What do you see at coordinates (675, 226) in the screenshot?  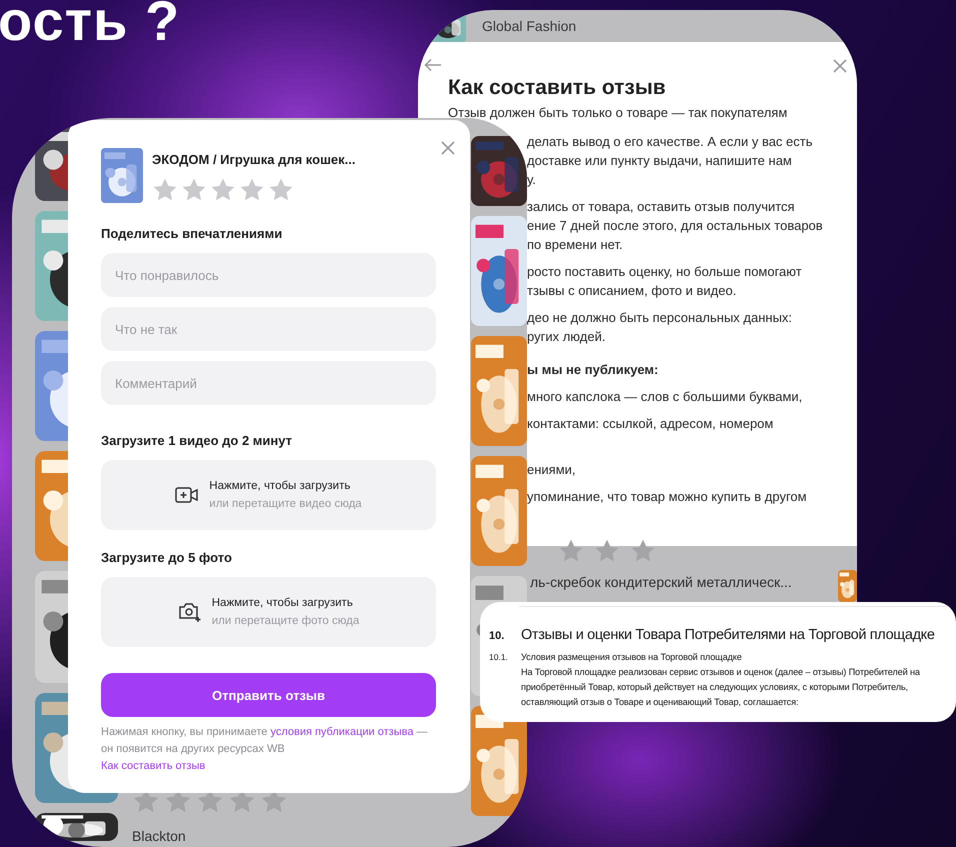 I see `guide-text: ение 7 дней после этого, для остальных товаров` at bounding box center [675, 226].